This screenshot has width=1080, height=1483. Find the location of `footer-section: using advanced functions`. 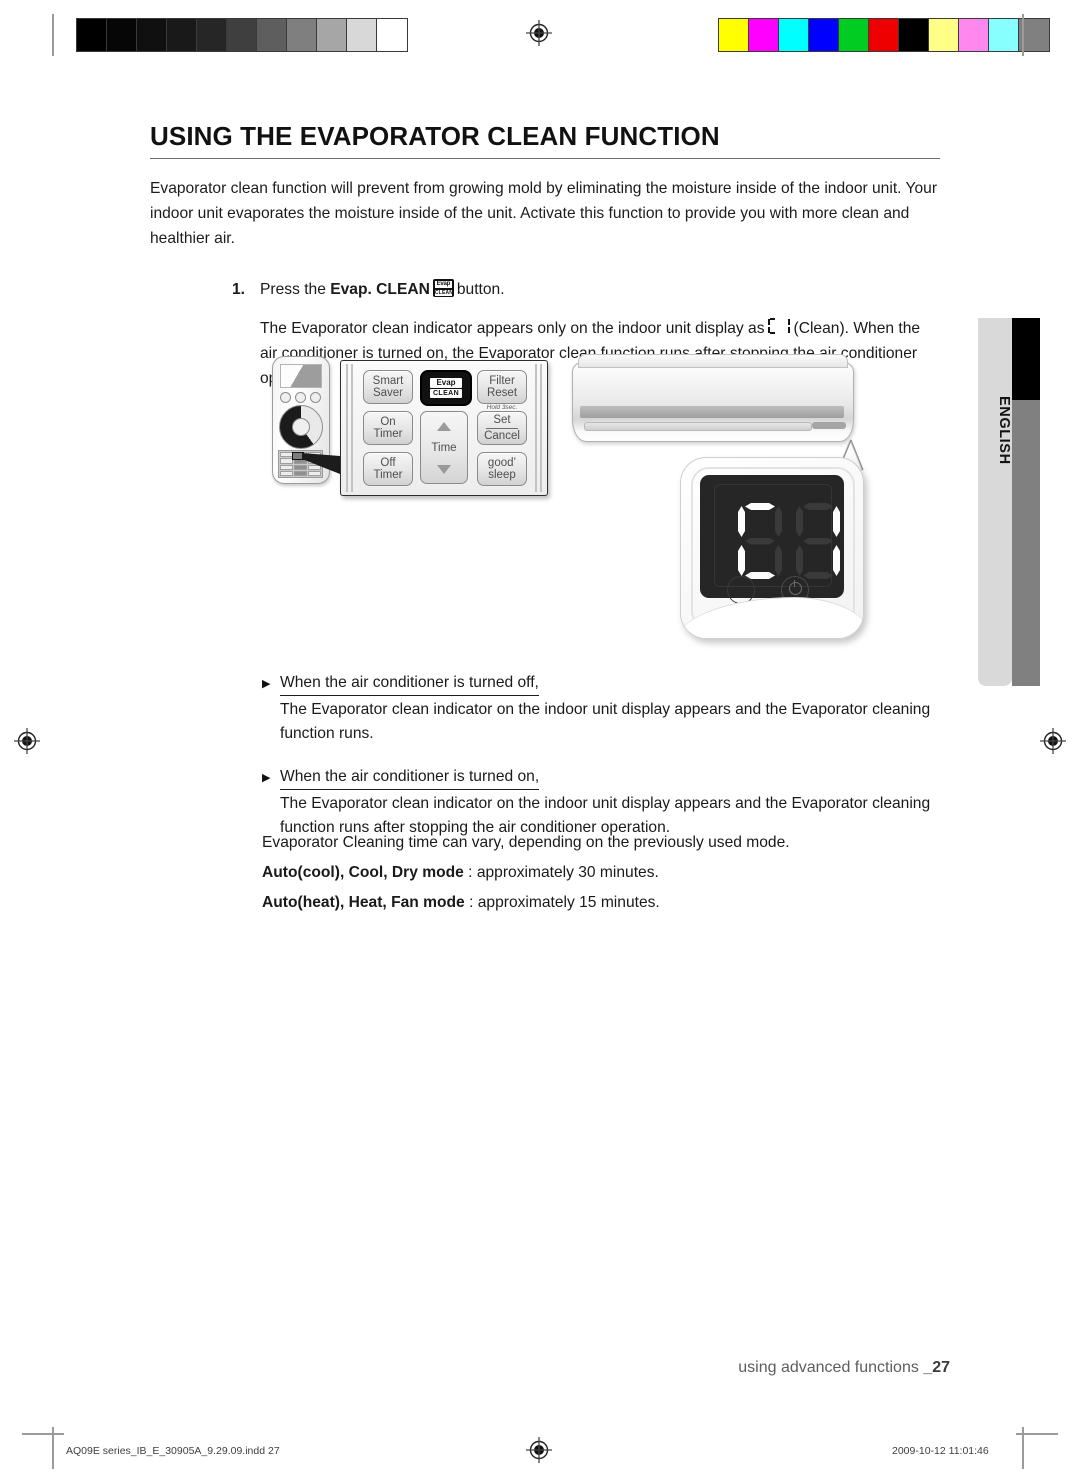

footer-section: using advanced functions is located at coordinates (828, 1367).